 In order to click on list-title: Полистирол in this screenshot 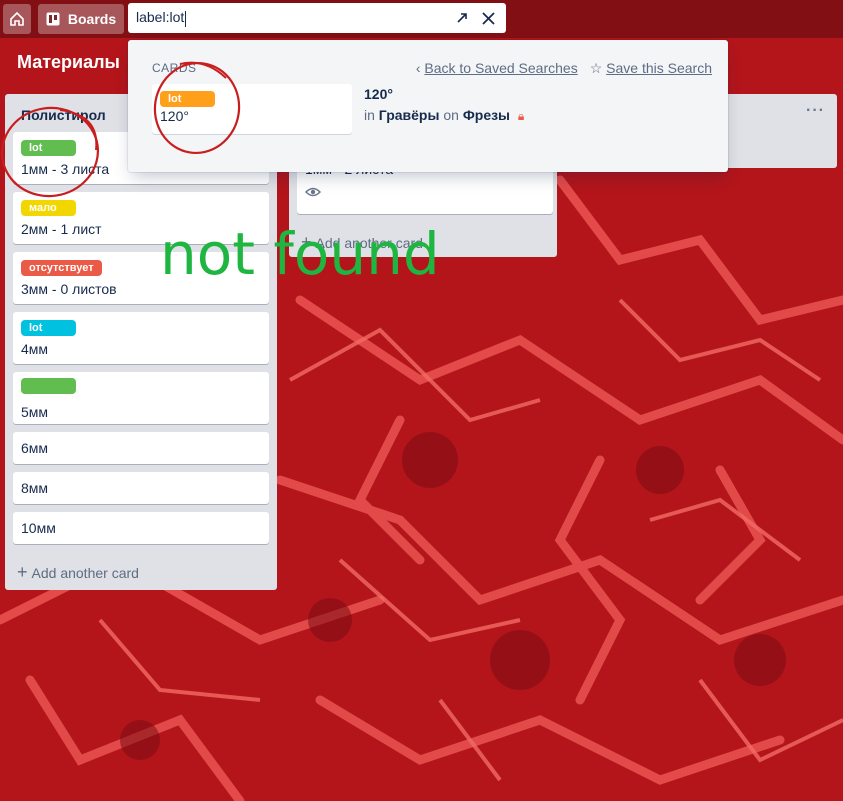, I will do `click(63, 115)`.